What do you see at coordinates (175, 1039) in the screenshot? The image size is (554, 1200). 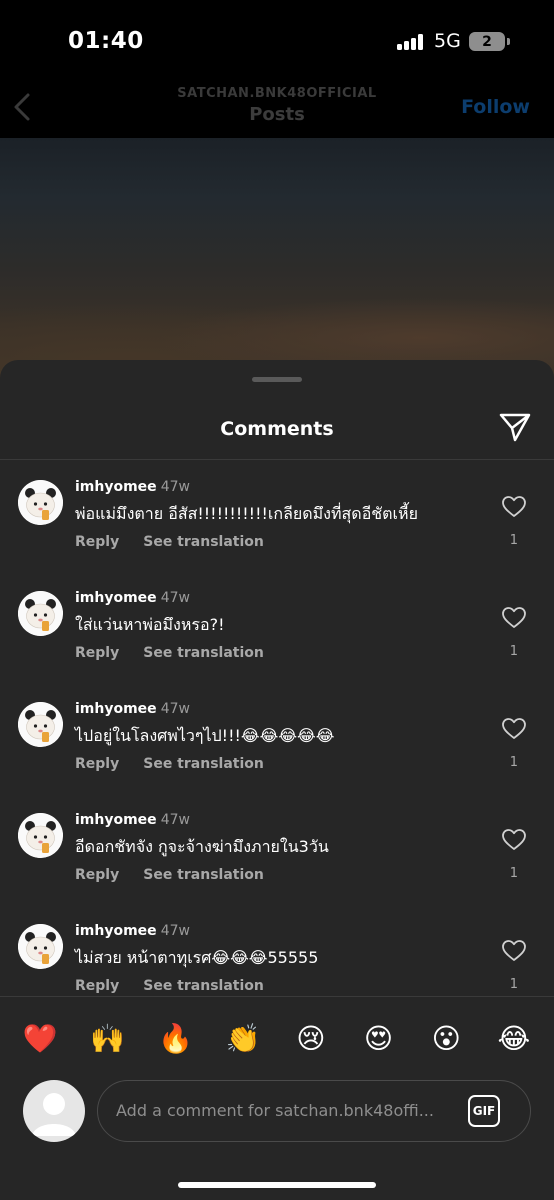 I see `fire-emoji: 🔥` at bounding box center [175, 1039].